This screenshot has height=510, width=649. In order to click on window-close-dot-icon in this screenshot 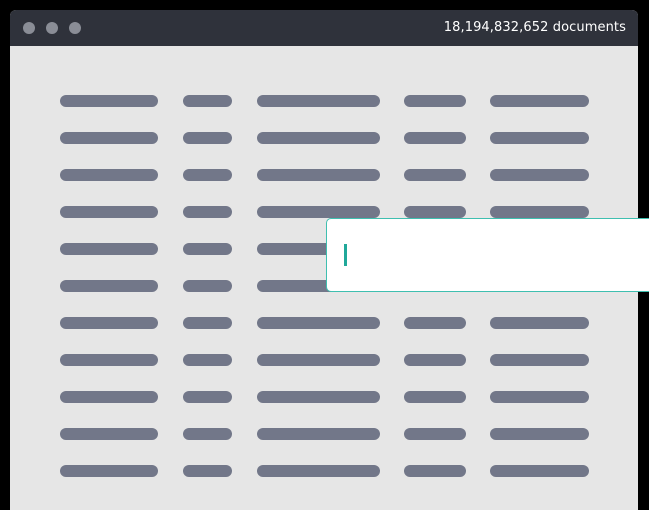, I will do `click(29, 28)`.